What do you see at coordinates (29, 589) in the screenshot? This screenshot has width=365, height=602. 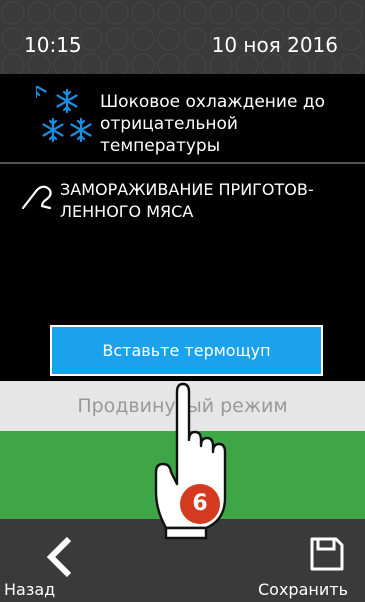 I see `back-label: Назад` at bounding box center [29, 589].